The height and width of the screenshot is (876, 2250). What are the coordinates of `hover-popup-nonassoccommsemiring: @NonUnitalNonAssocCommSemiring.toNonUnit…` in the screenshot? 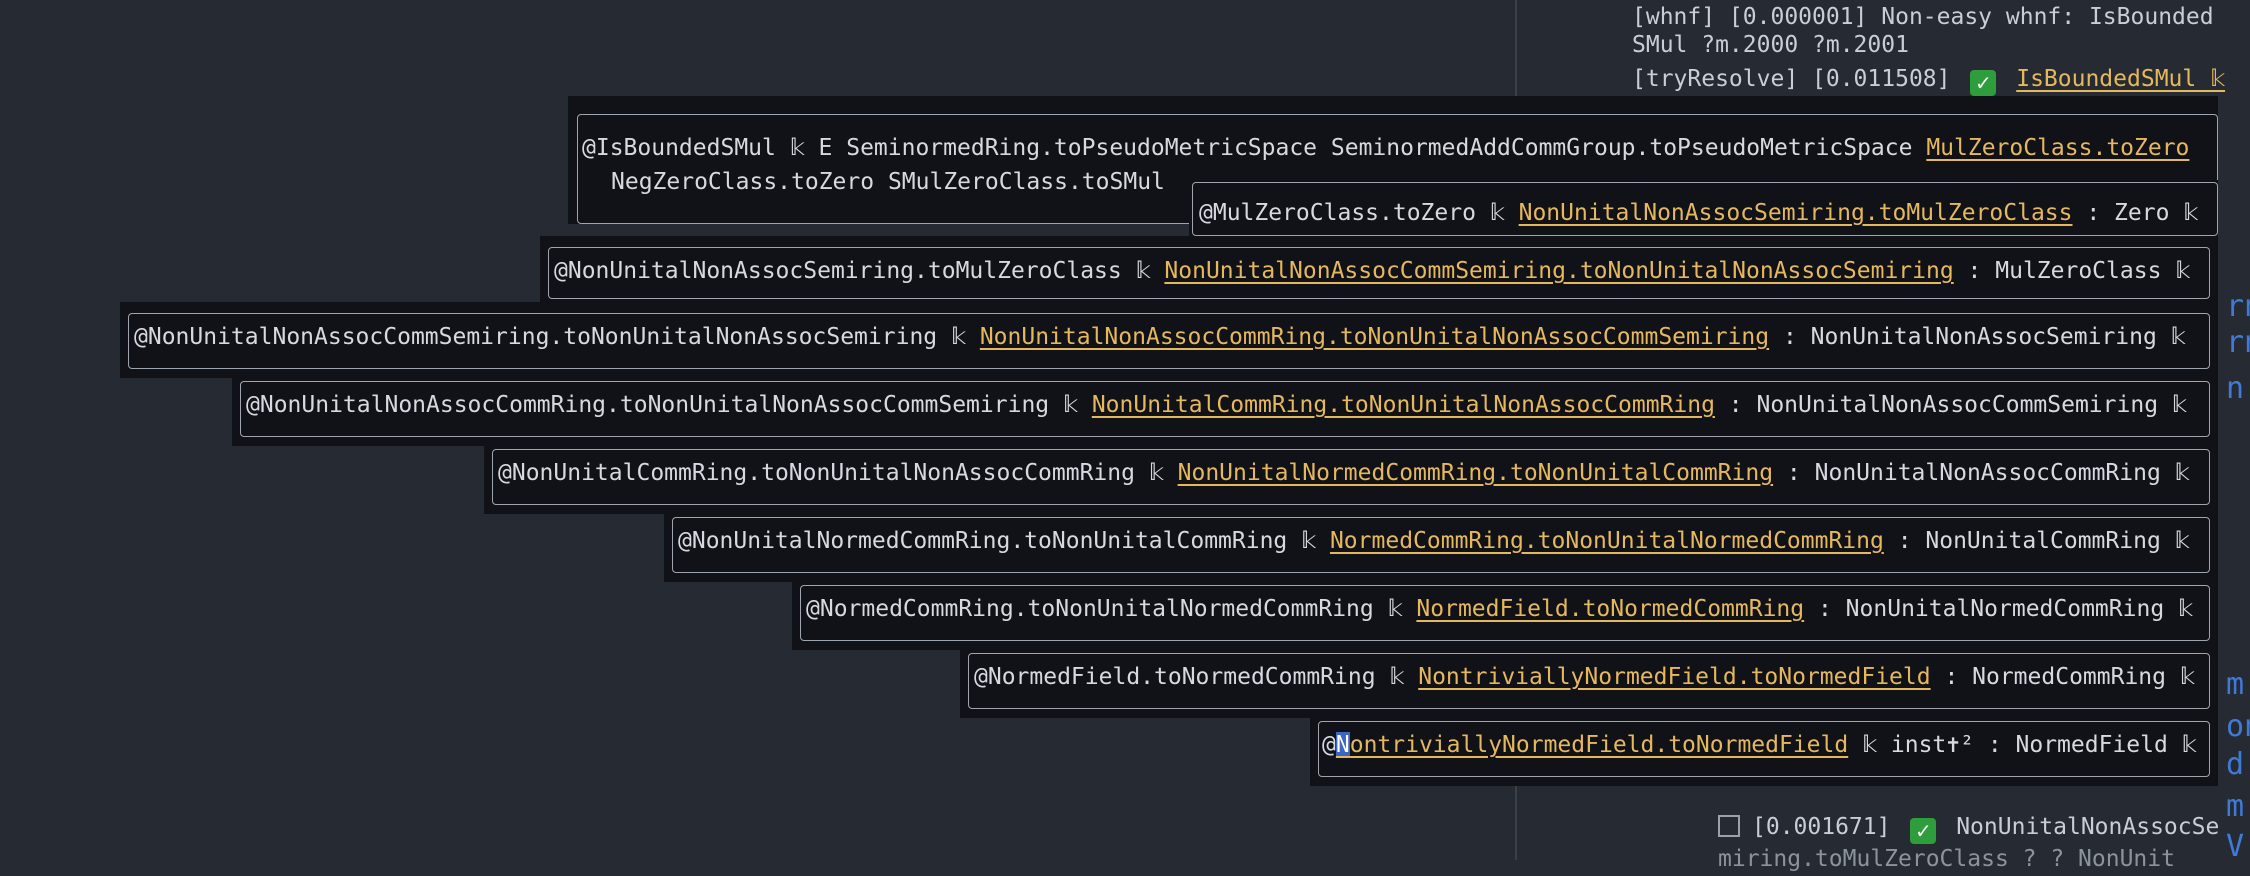 It's located at (1169, 340).